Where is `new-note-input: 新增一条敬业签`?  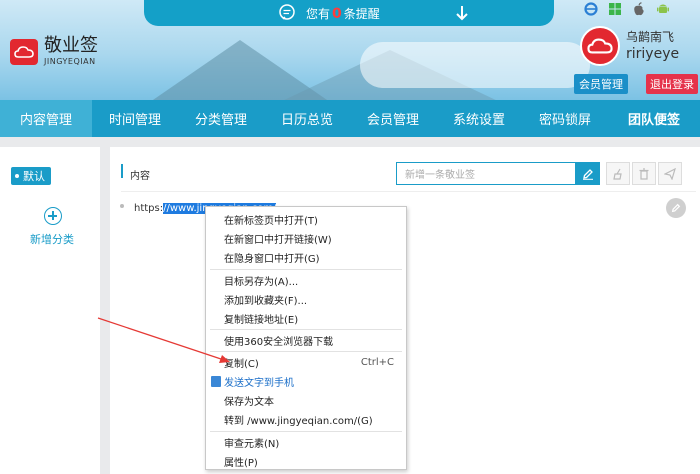
new-note-input: 新增一条敬业签 is located at coordinates (486, 173).